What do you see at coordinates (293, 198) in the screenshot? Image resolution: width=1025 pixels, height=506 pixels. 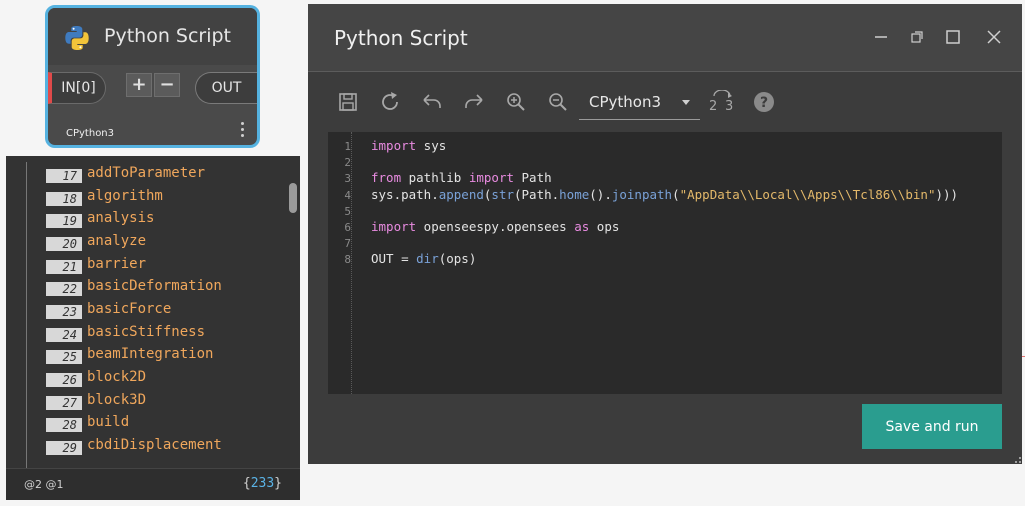 I see `preview-scrollbar-thumb` at bounding box center [293, 198].